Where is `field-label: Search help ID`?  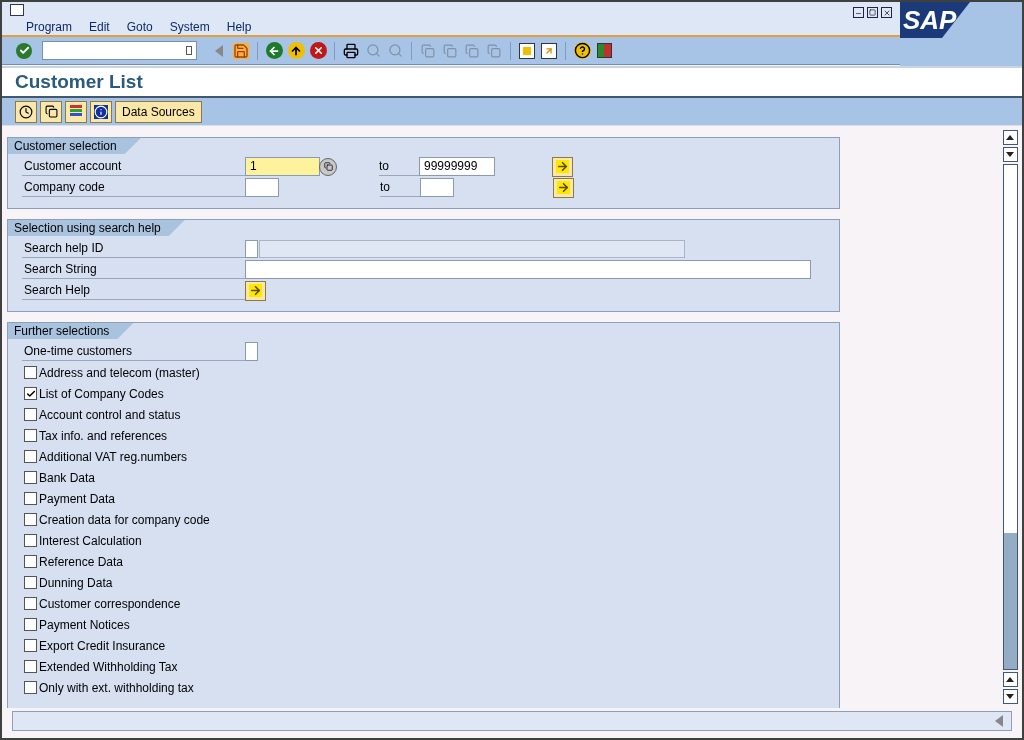
field-label: Search help ID is located at coordinates (133, 248).